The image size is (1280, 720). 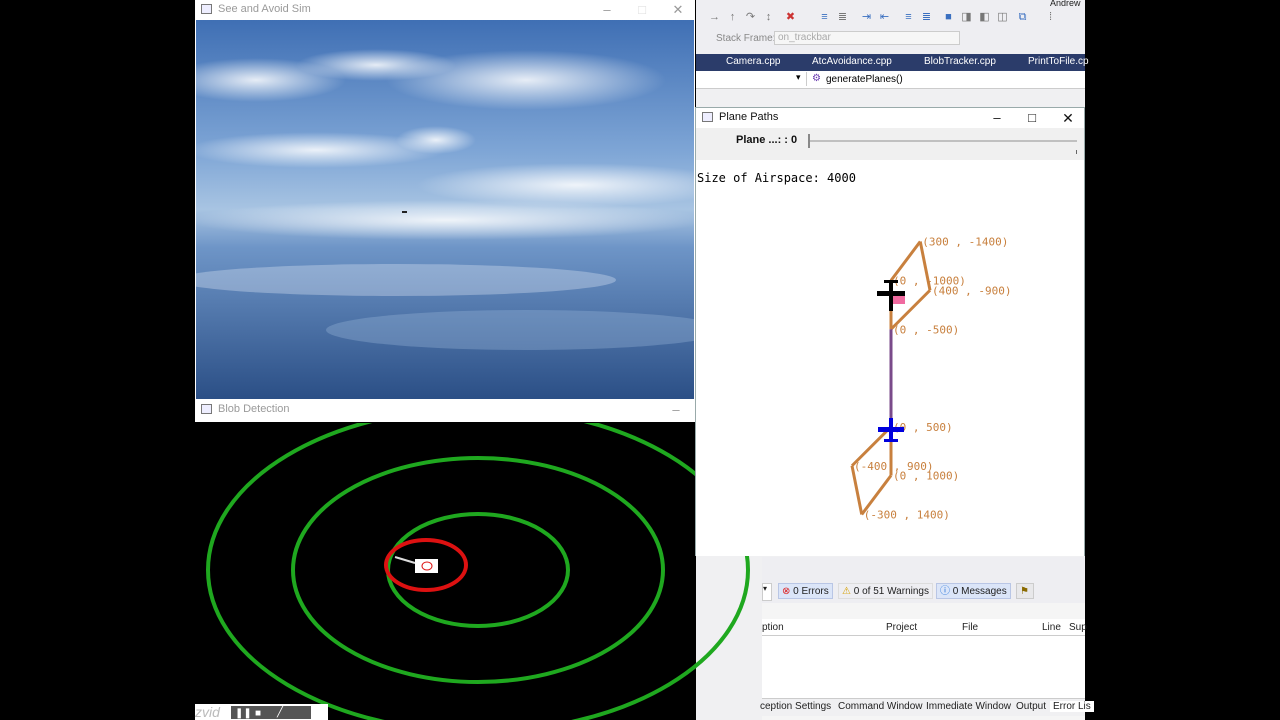 I want to click on messages-filter: ⓘ 0 Messages, so click(x=973, y=591).